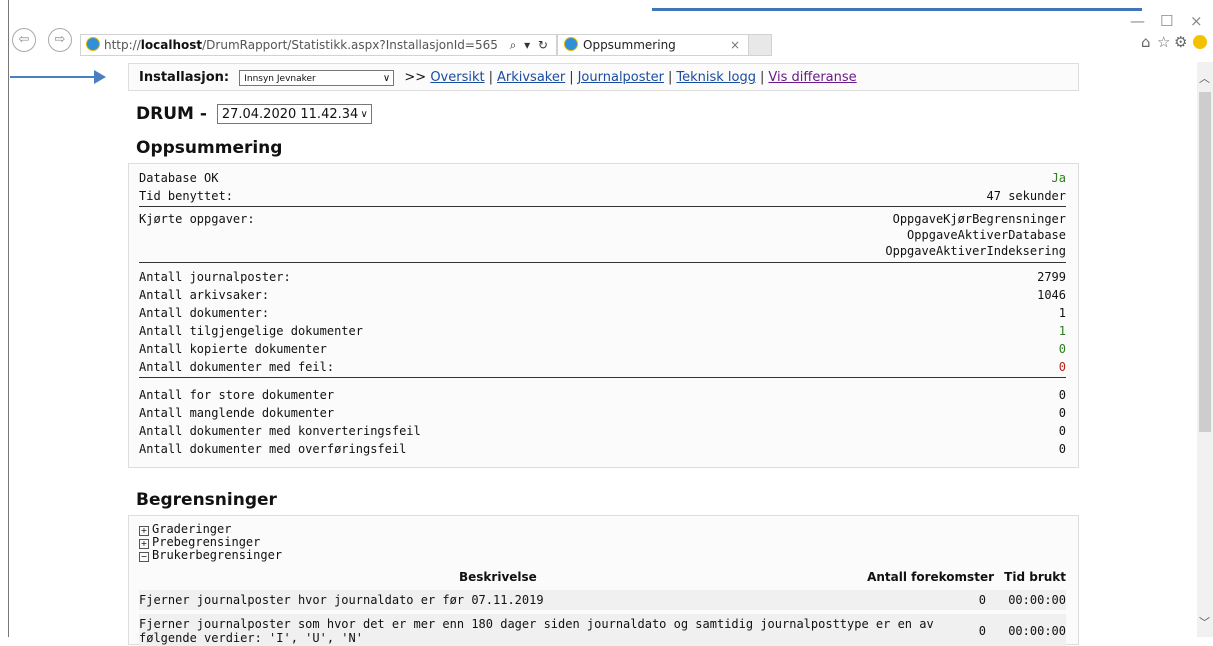  I want to click on time-label: Tid benyttet:, so click(186, 196).